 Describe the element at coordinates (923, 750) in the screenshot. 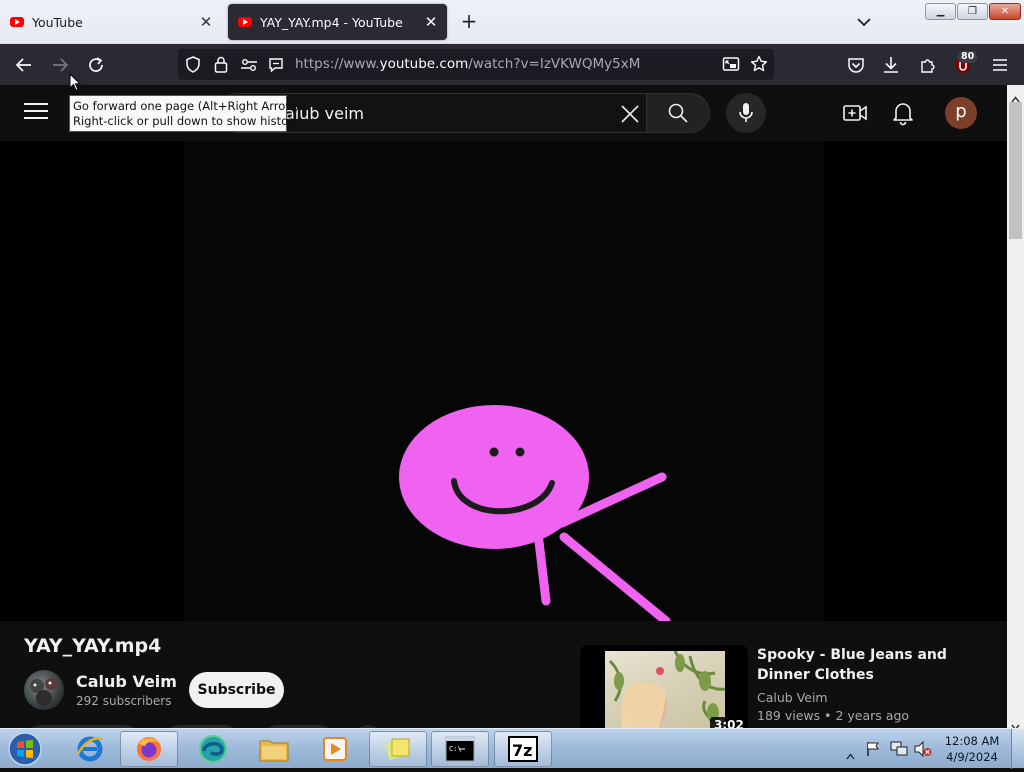

I see `volume-muted-icon` at that location.